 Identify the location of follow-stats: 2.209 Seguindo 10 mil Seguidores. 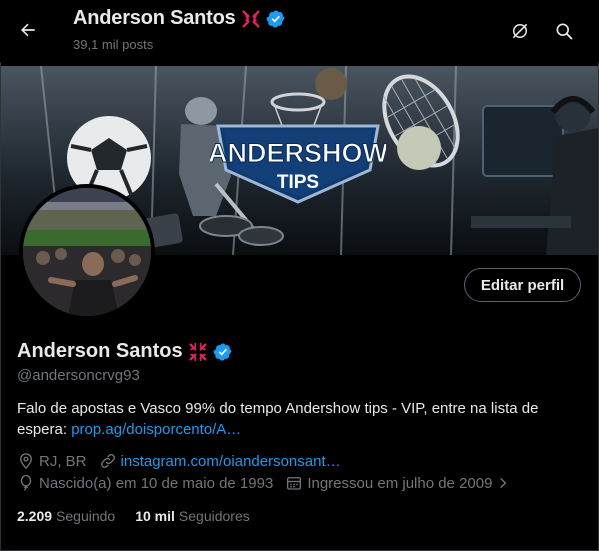
(133, 516).